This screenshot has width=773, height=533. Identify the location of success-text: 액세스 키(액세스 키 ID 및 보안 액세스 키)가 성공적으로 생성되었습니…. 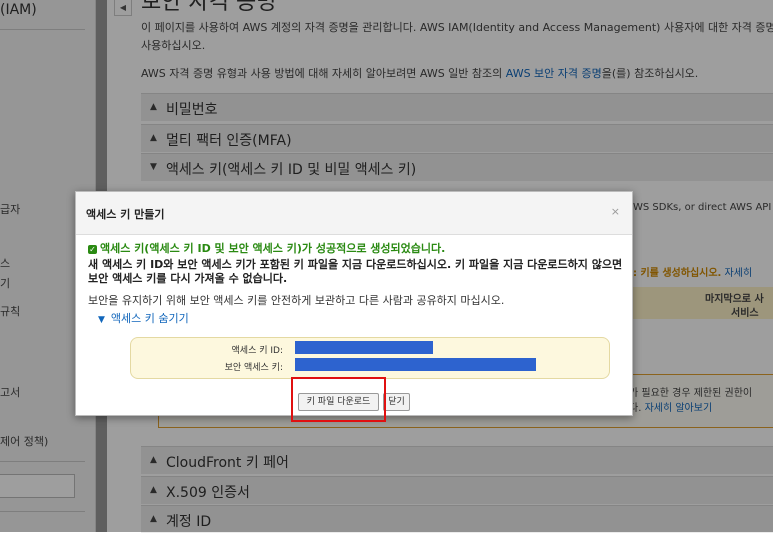
(273, 248).